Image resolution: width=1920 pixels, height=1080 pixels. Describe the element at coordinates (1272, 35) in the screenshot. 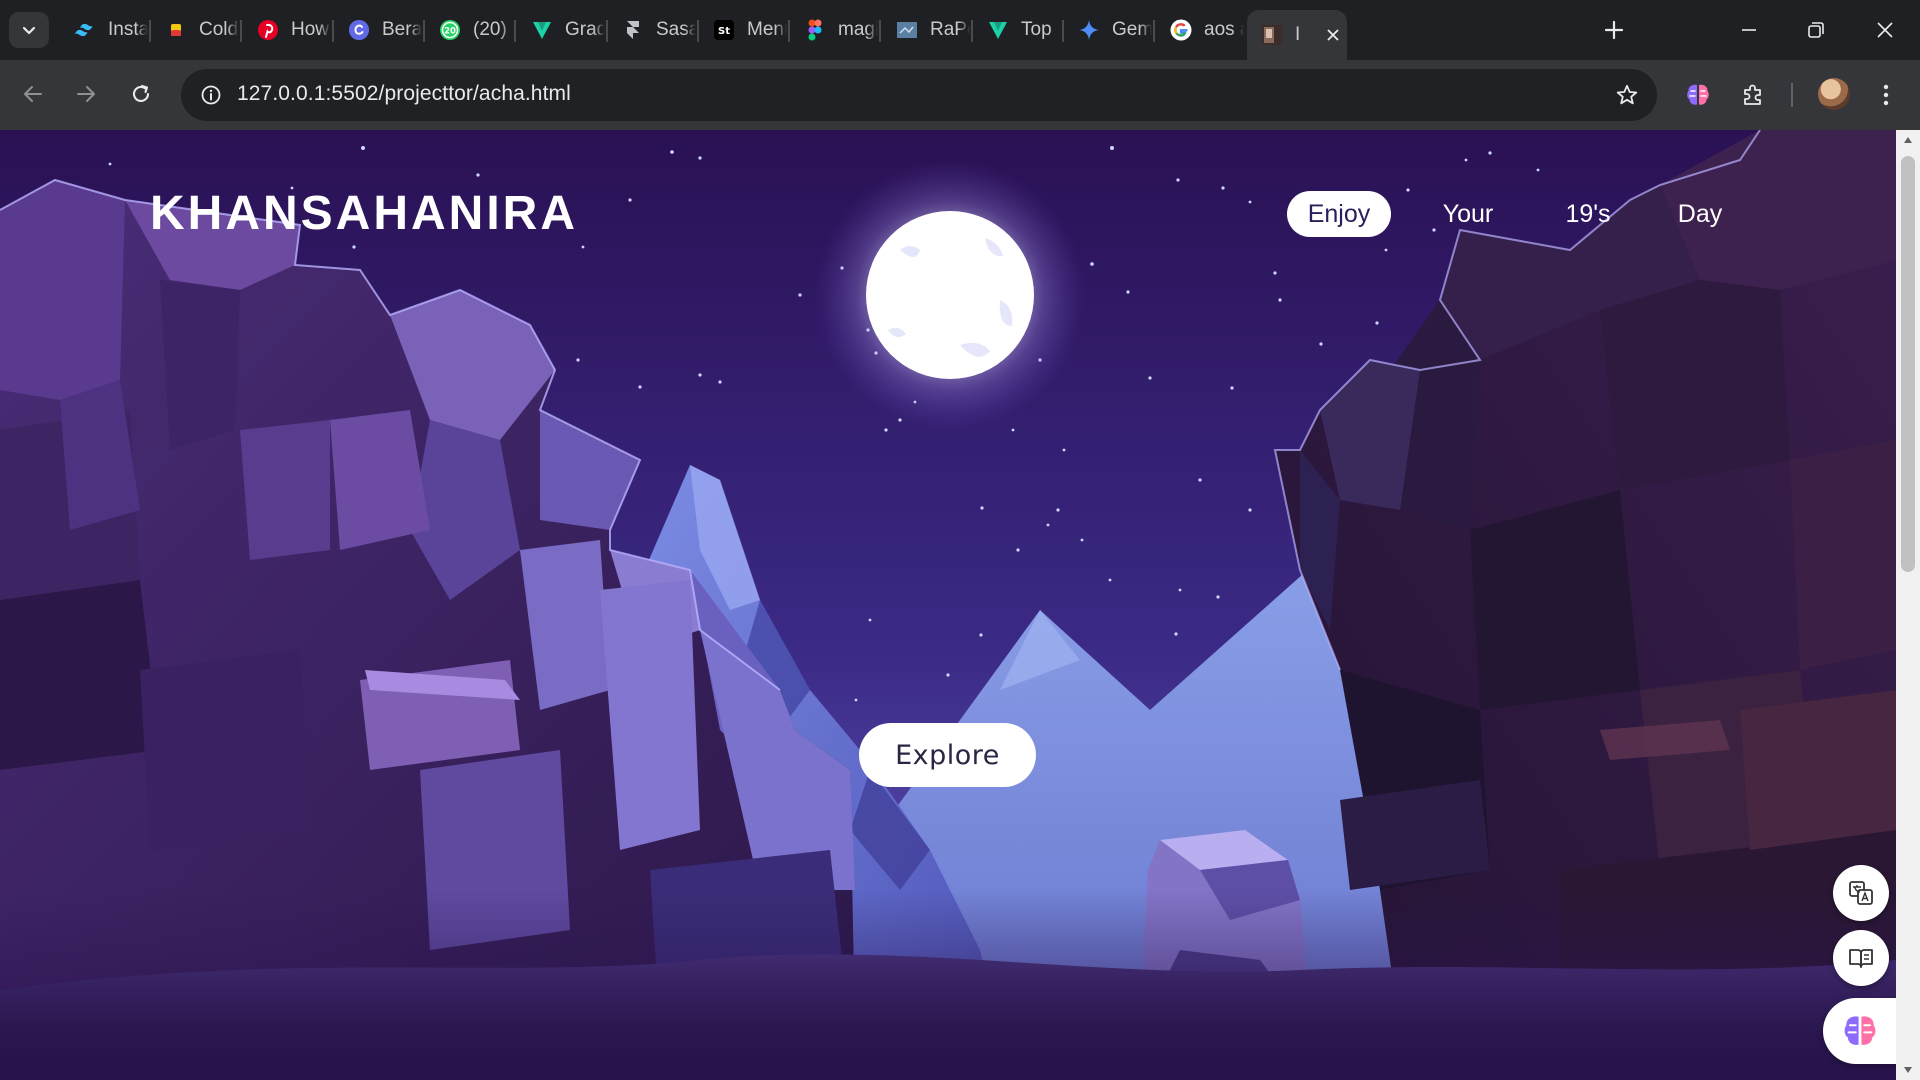

I see `page-thumbnail-icon` at that location.